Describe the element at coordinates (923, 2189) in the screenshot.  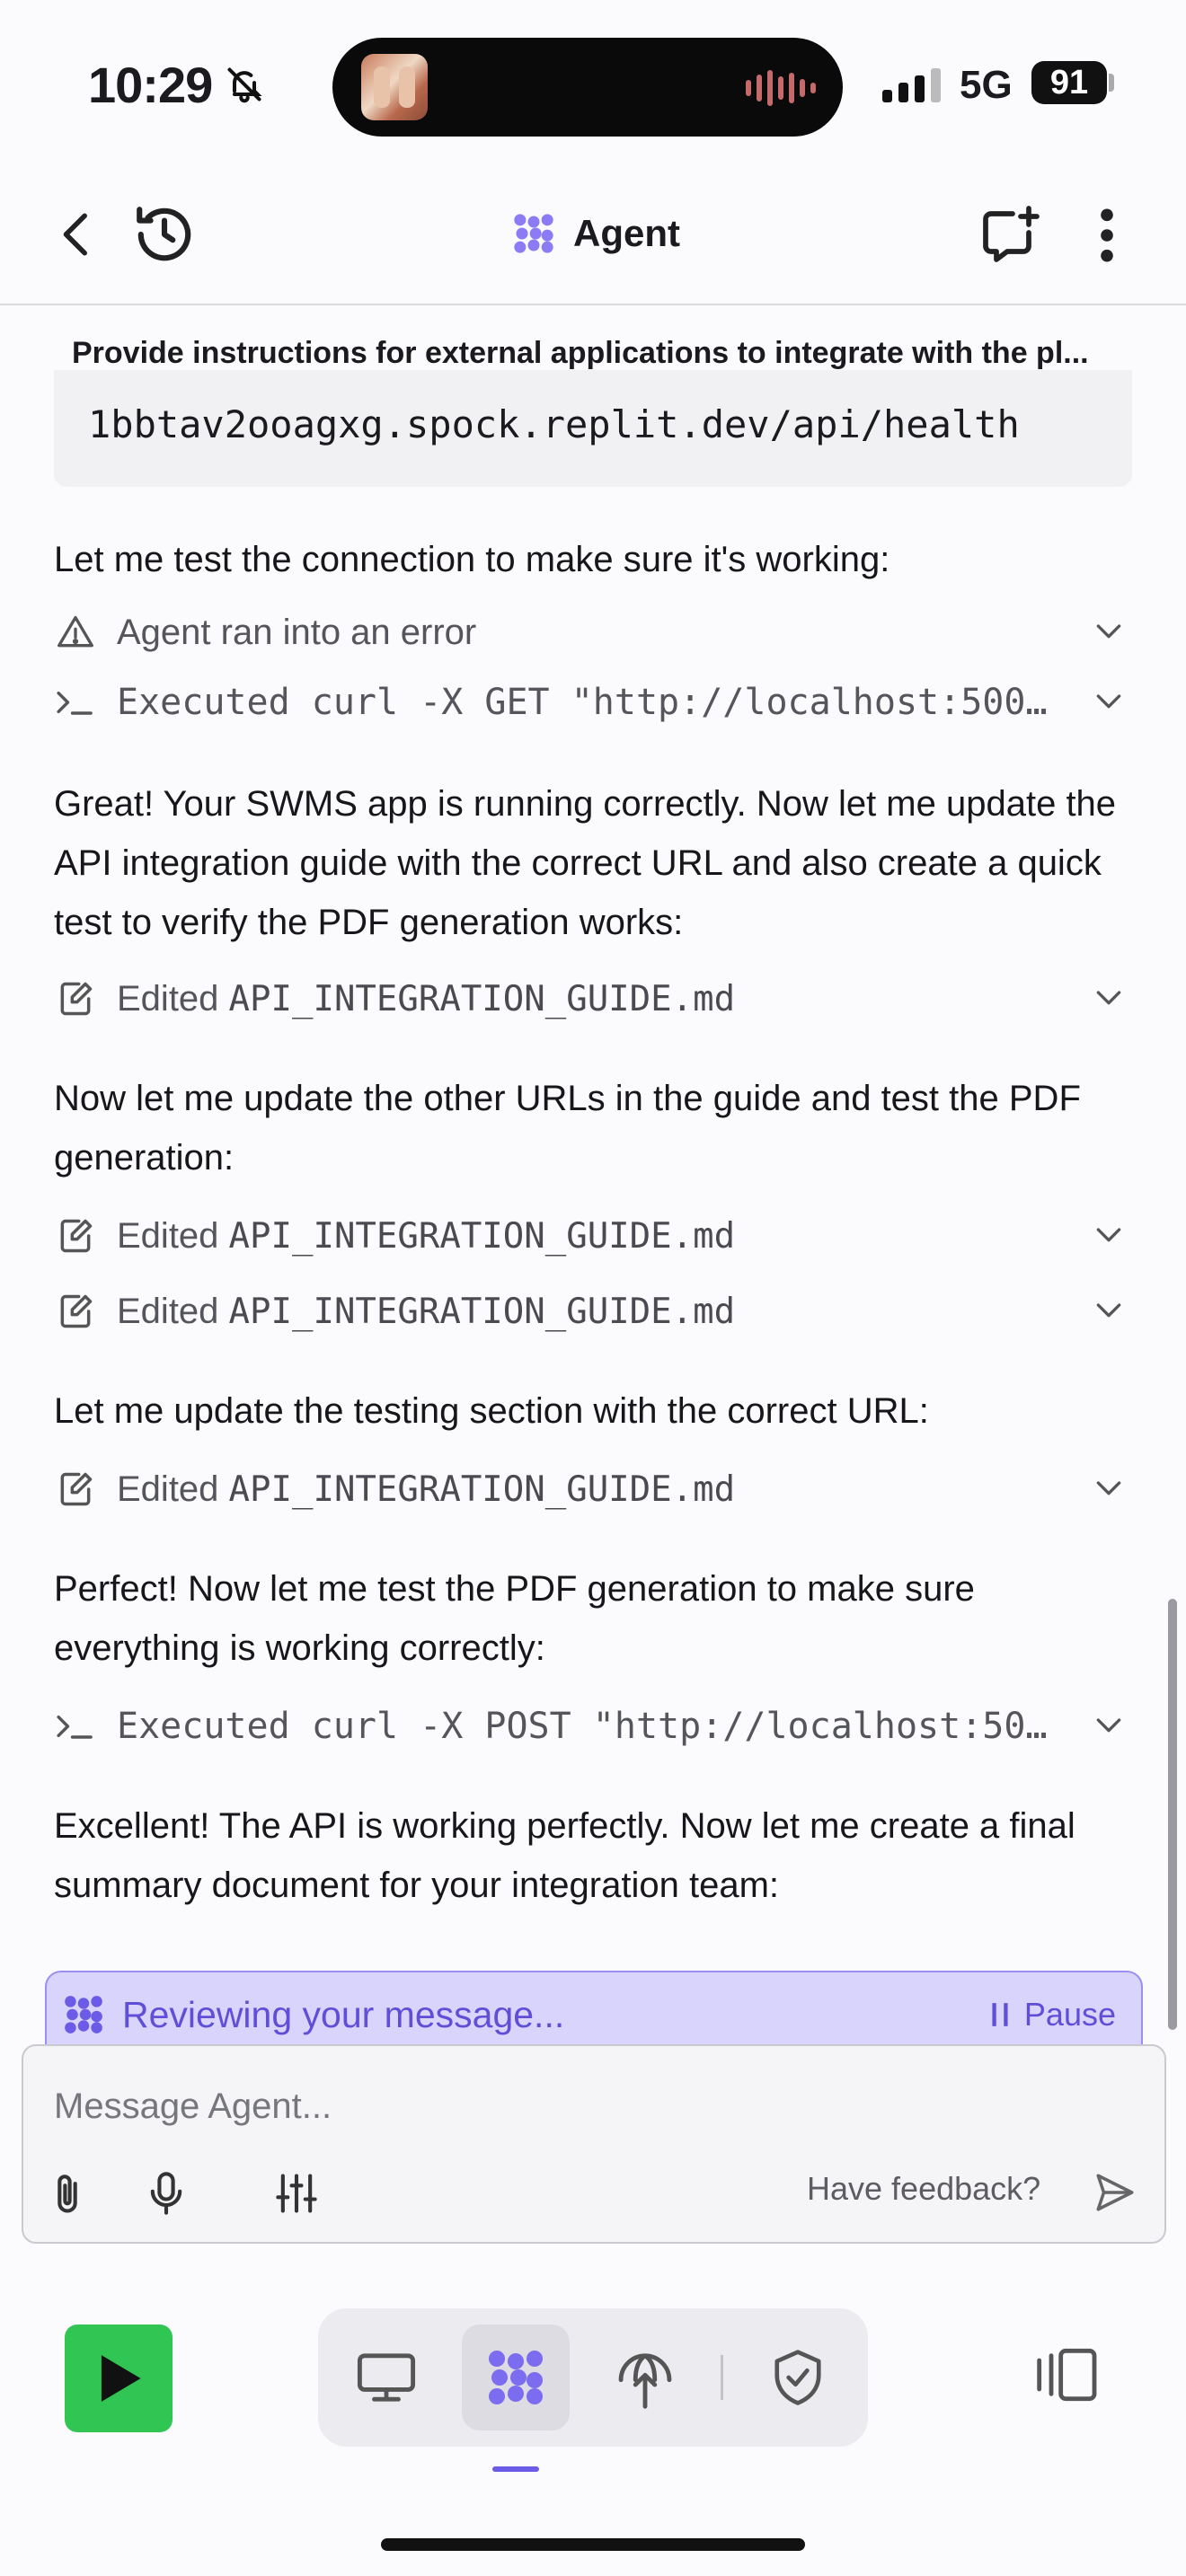
I see `feedback-link: Have feedback?` at that location.